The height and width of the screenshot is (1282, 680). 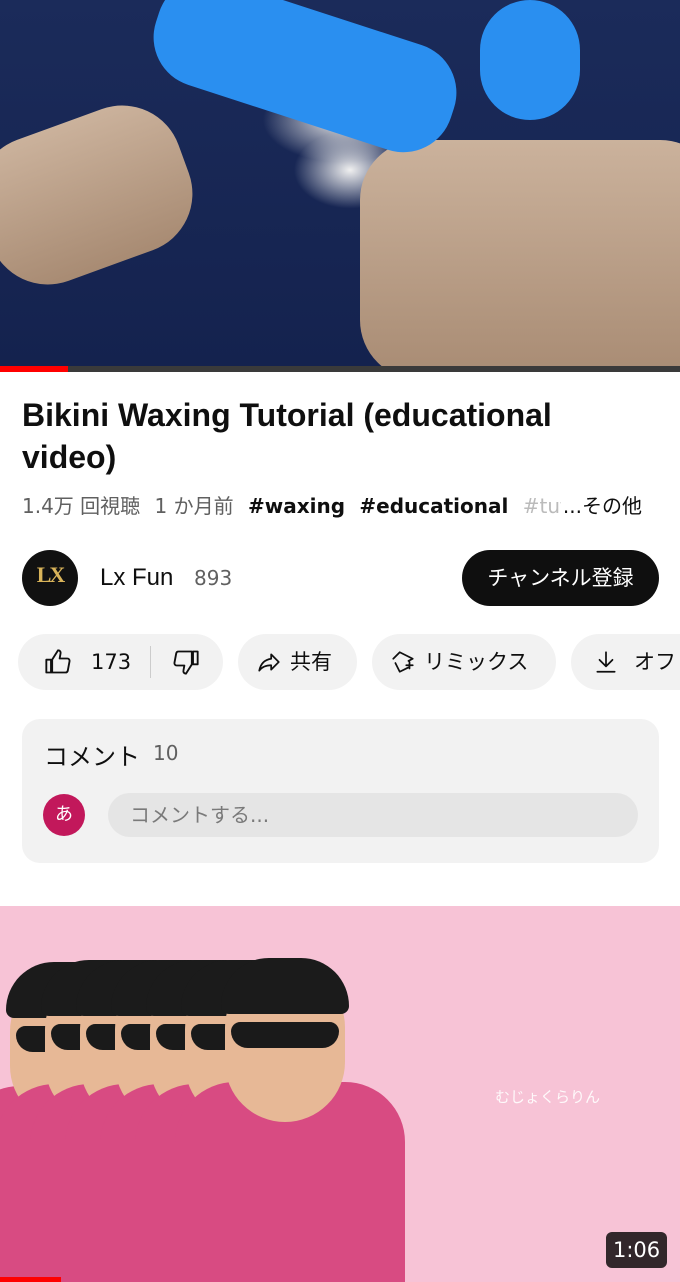 What do you see at coordinates (269, 662) in the screenshot?
I see `share-icon` at bounding box center [269, 662].